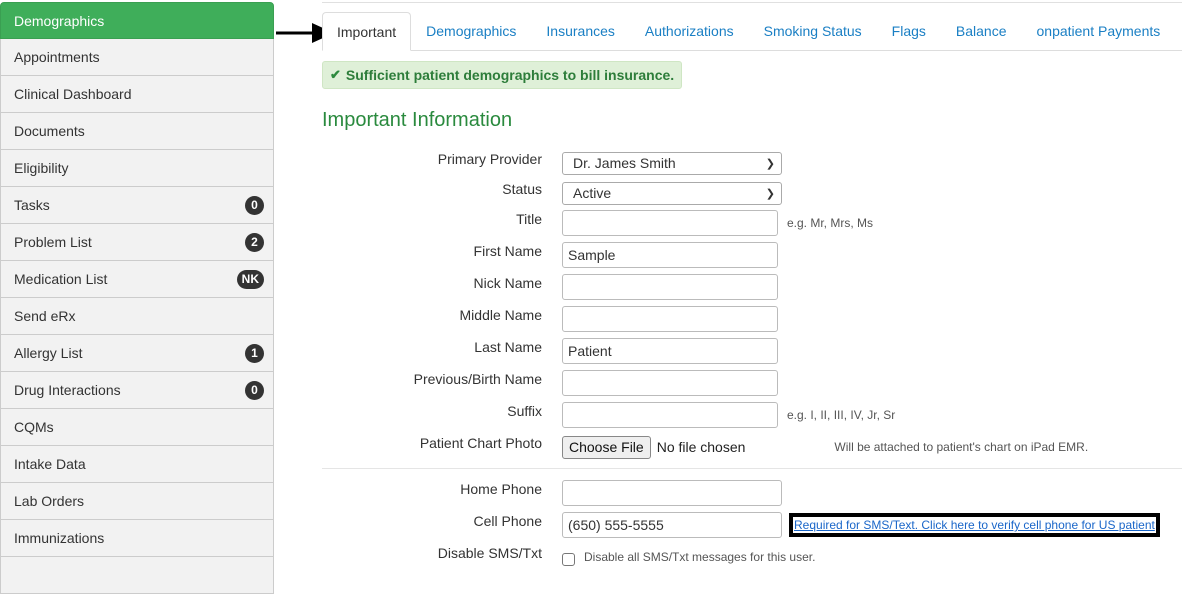  I want to click on previous-name-input, so click(670, 383).